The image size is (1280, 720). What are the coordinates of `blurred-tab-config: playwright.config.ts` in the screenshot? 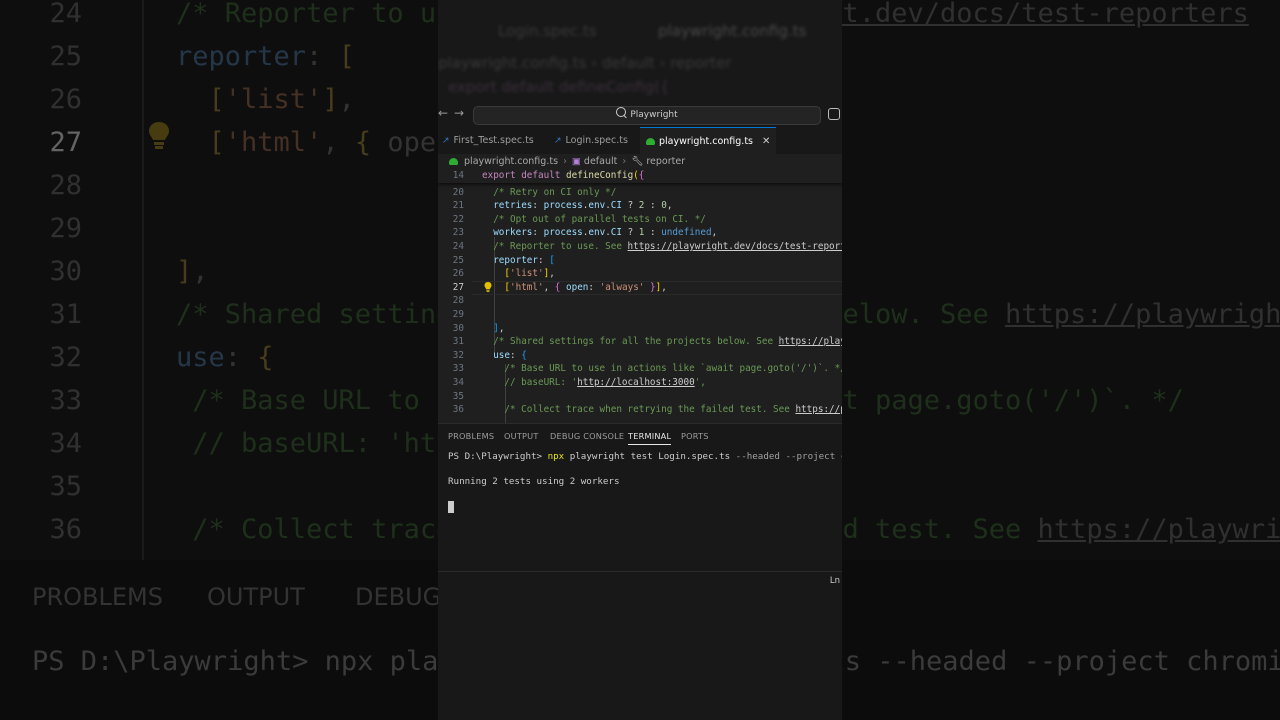 It's located at (732, 31).